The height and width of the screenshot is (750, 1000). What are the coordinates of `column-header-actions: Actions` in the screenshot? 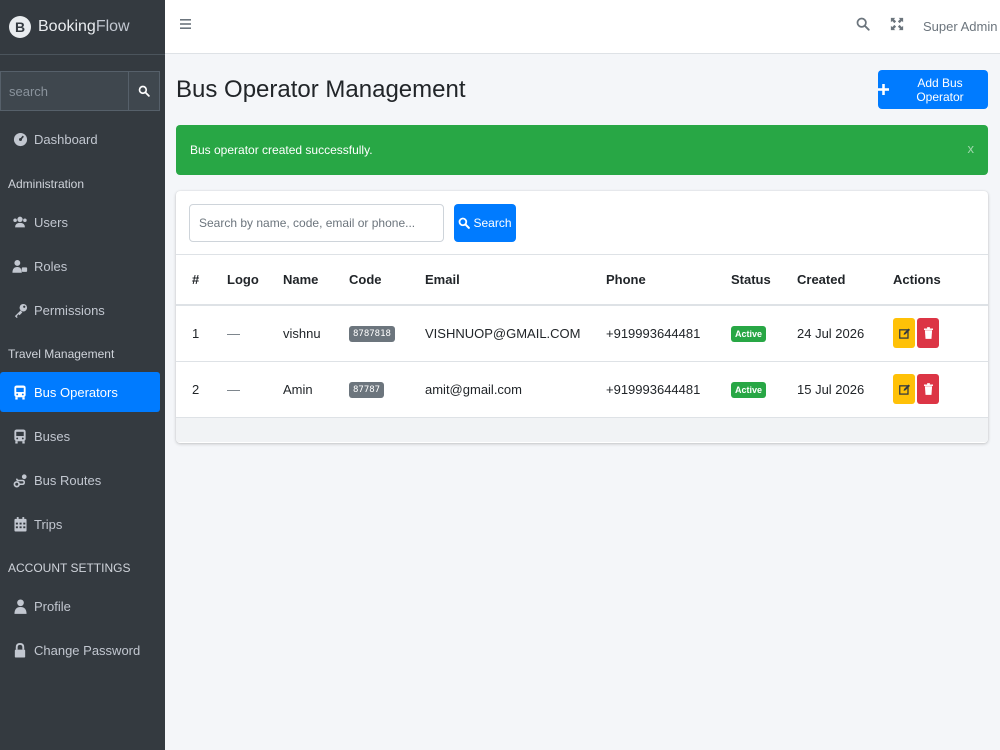 It's located at (932, 280).